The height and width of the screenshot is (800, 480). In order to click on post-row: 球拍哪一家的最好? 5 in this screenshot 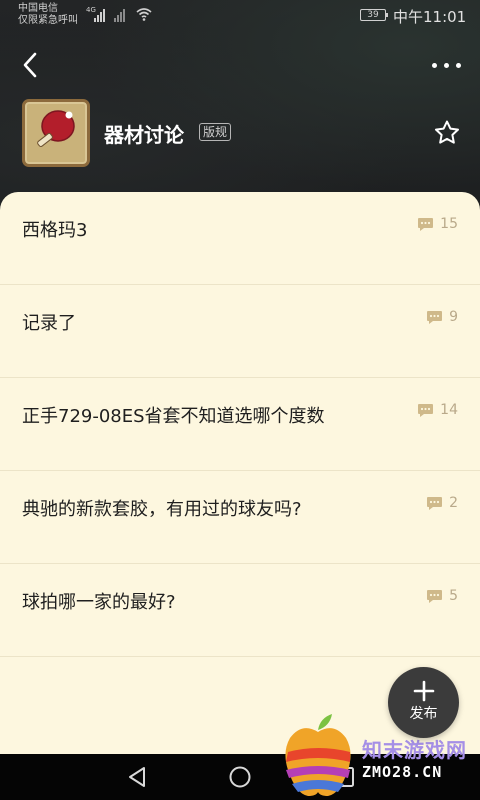, I will do `click(240, 610)`.